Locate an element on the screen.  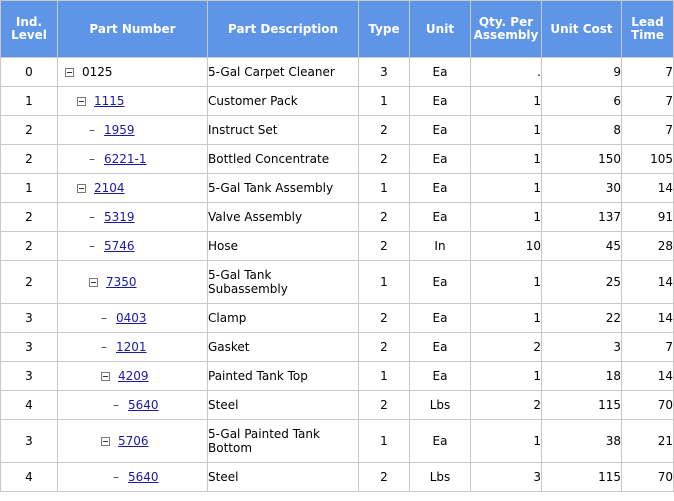
header-part-number: Part Number is located at coordinates (132, 29).